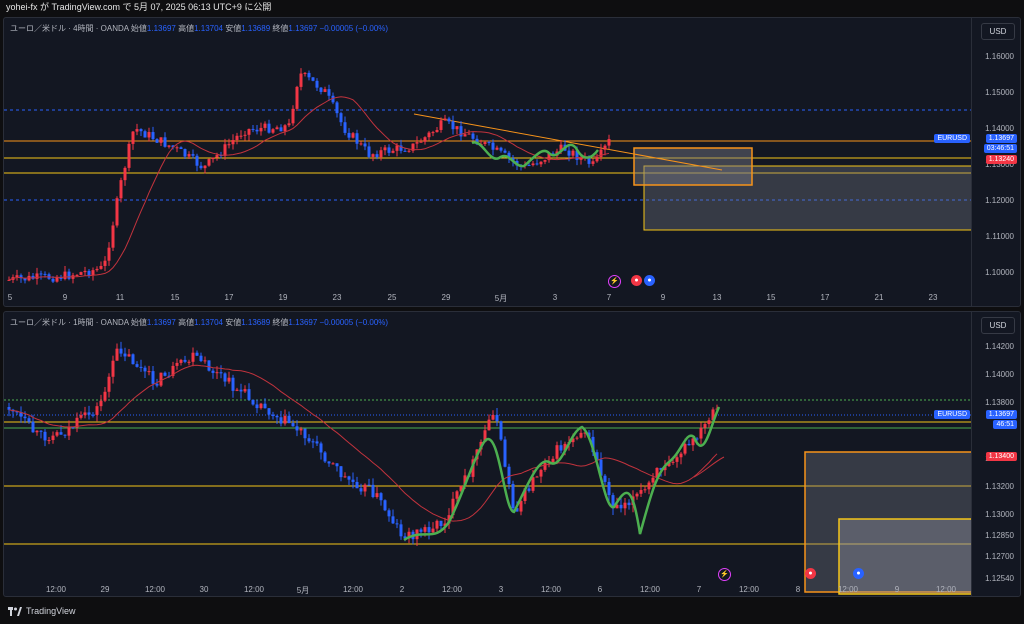  I want to click on low-value: 1.13689, so click(256, 28).